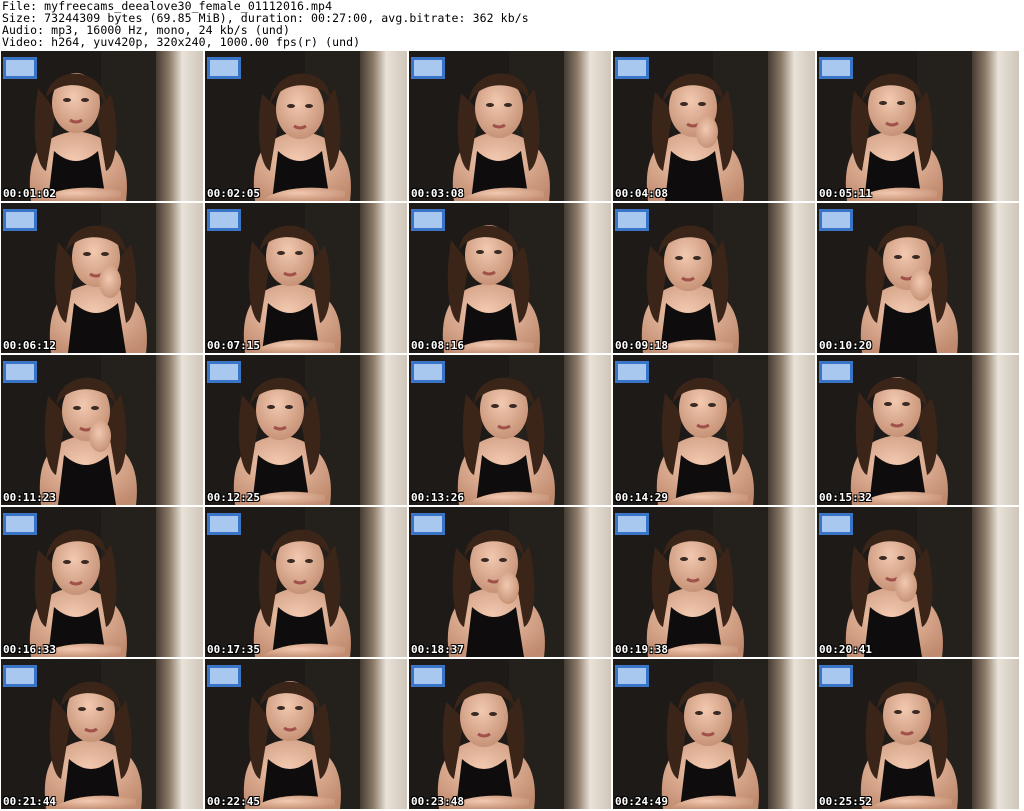  I want to click on video-thumbnail: 00:03:08, so click(510, 126).